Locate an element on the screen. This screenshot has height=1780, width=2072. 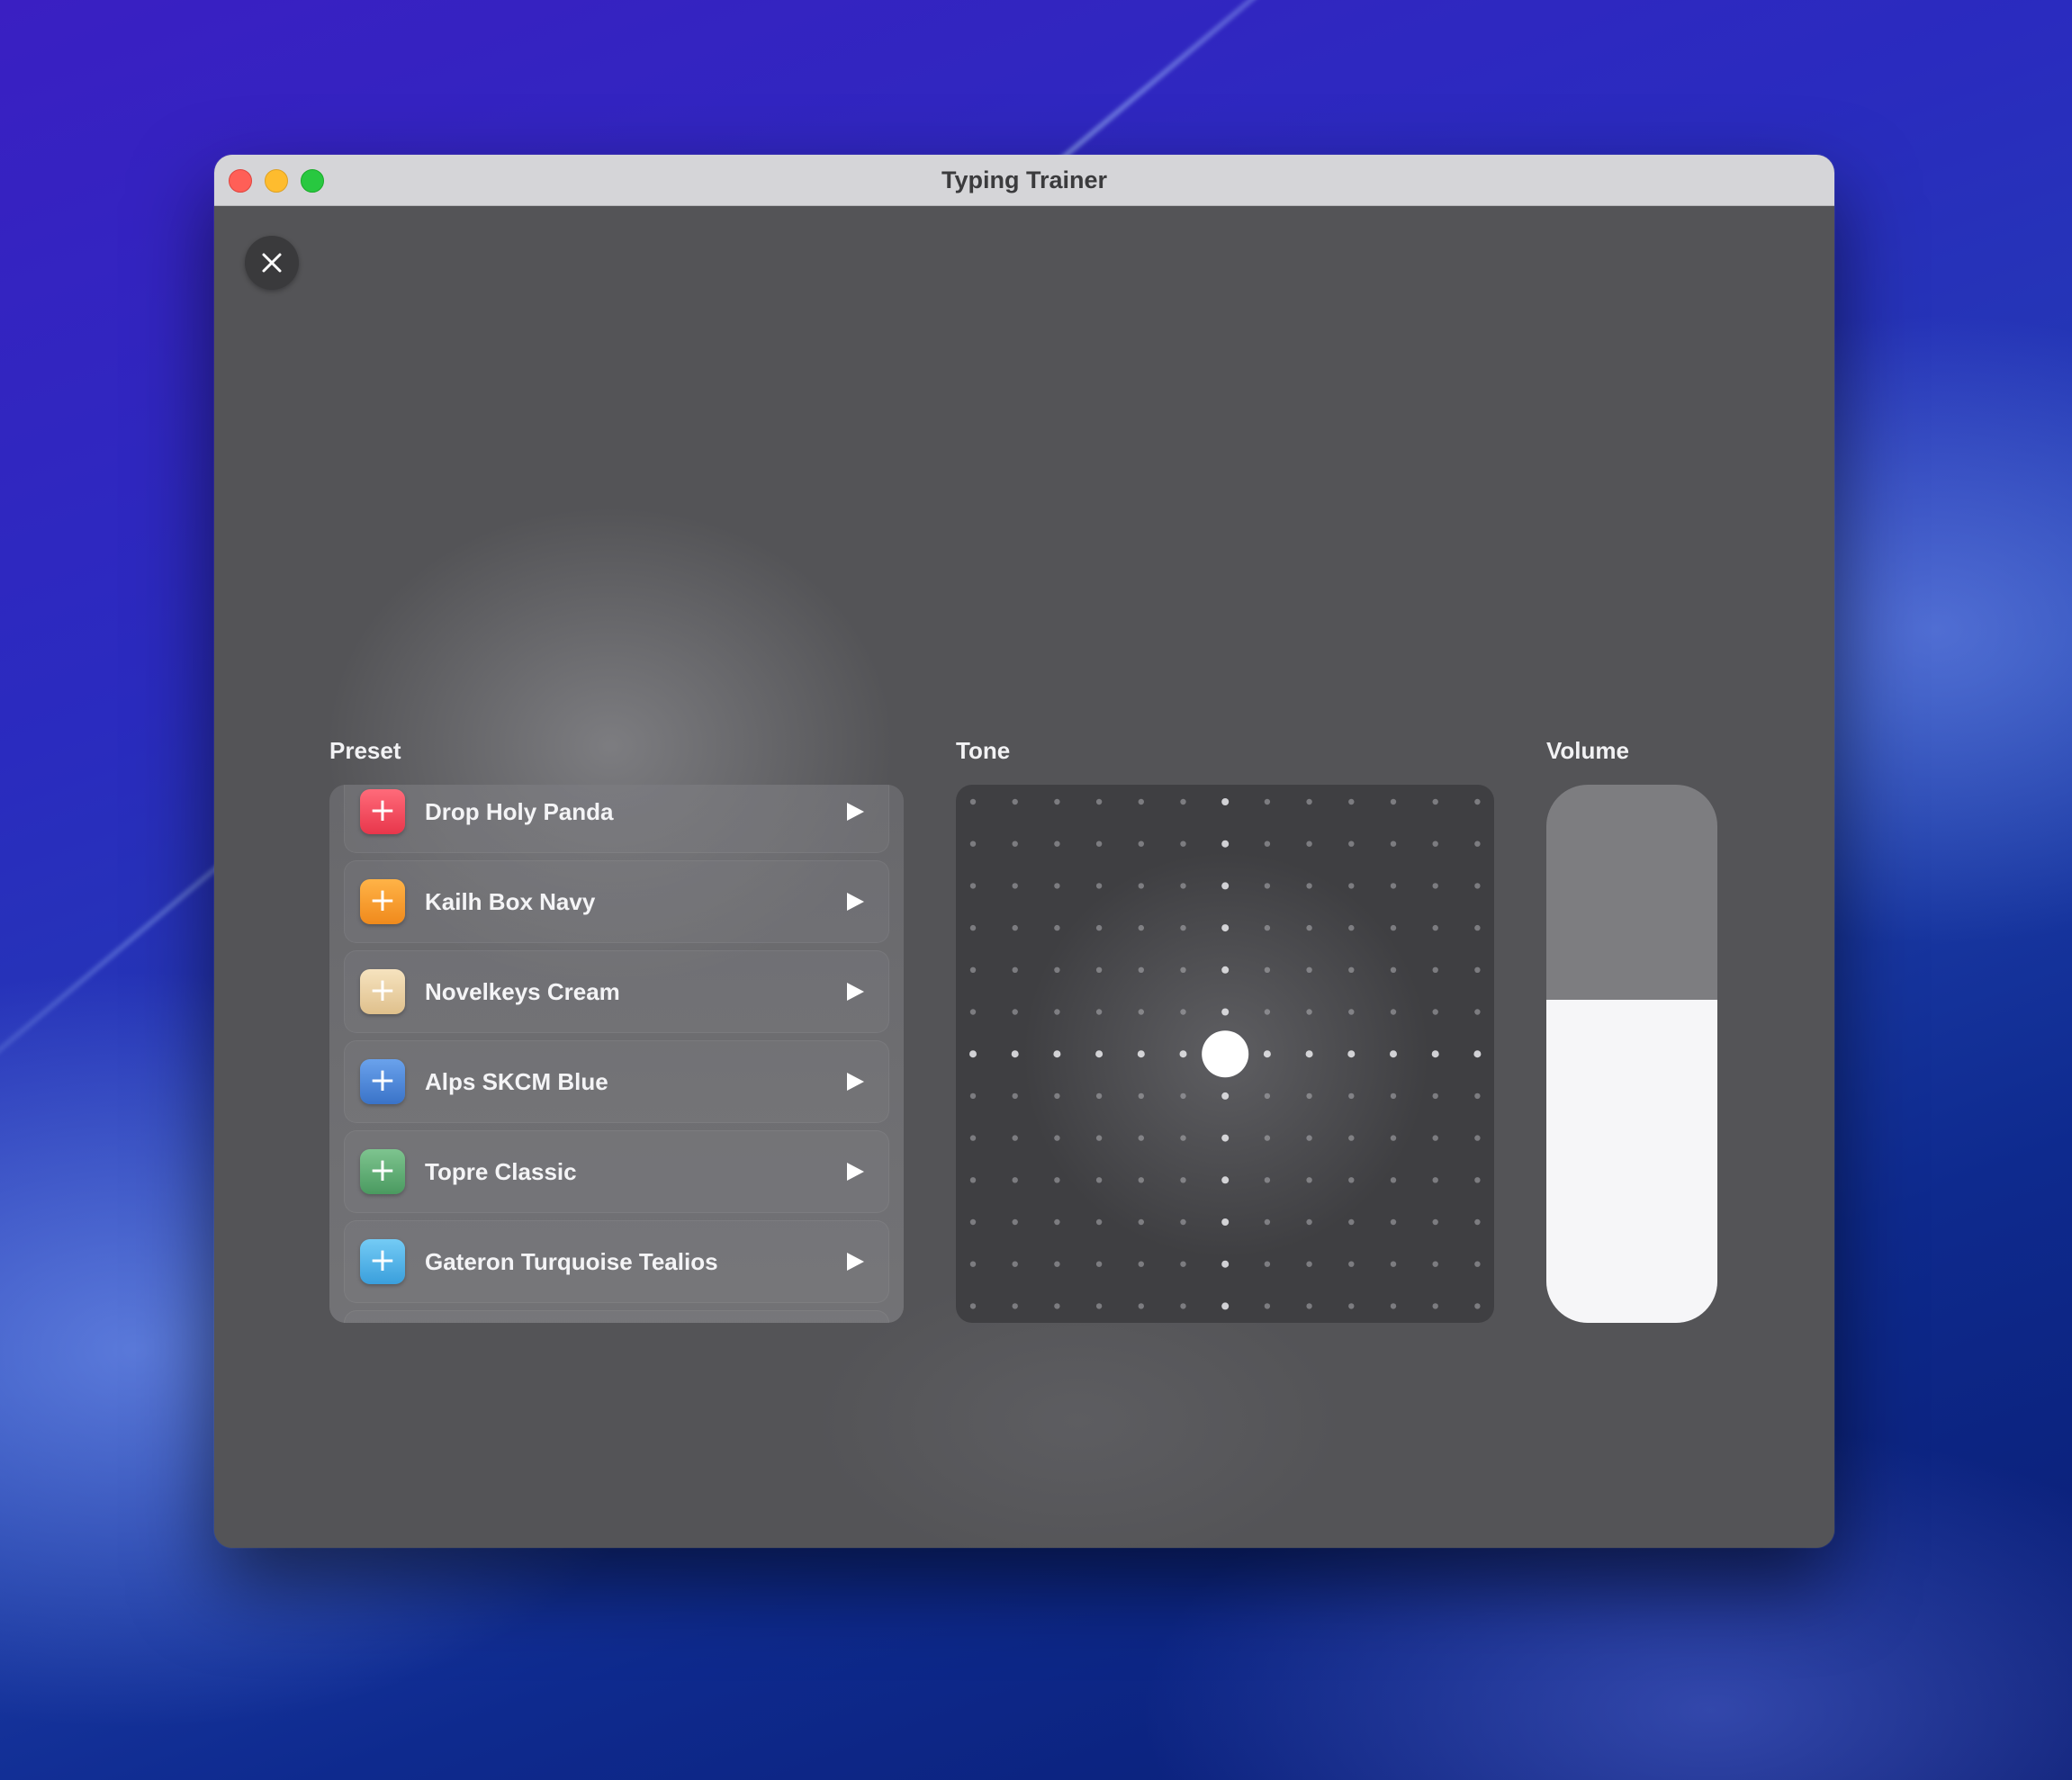
preset-item-partial is located at coordinates (616, 1316).